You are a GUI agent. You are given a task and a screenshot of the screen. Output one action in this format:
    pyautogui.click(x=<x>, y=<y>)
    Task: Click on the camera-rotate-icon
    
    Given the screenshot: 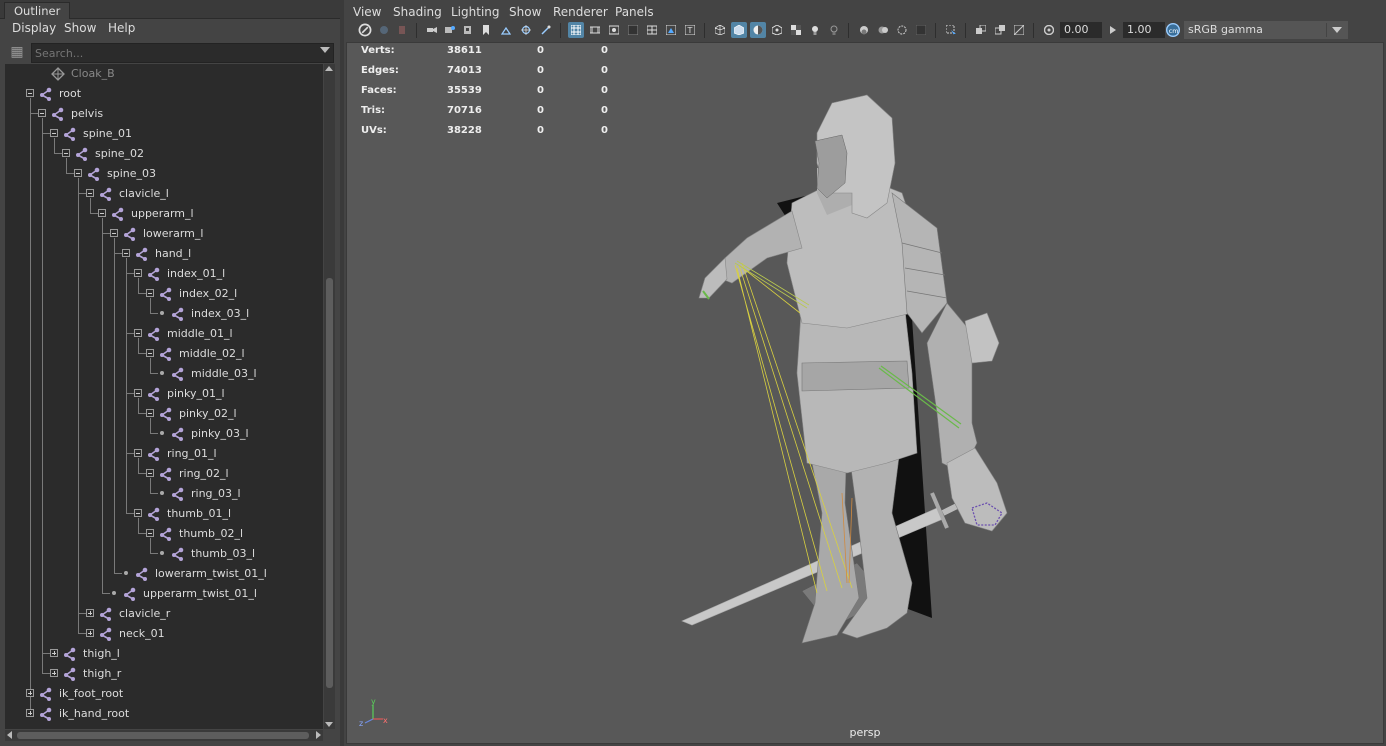 What is the action you would take?
    pyautogui.click(x=526, y=30)
    